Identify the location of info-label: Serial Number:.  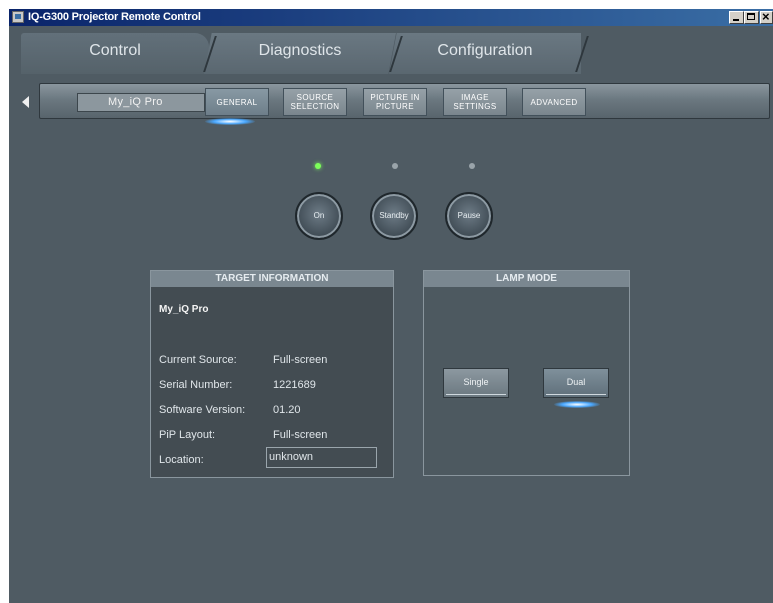
(196, 385).